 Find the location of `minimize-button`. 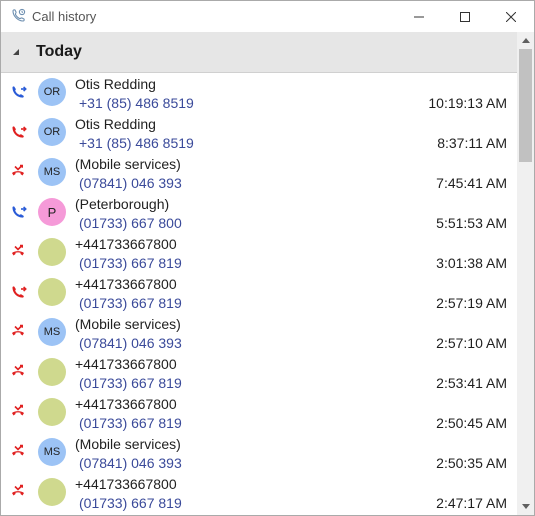

minimize-button is located at coordinates (419, 16).